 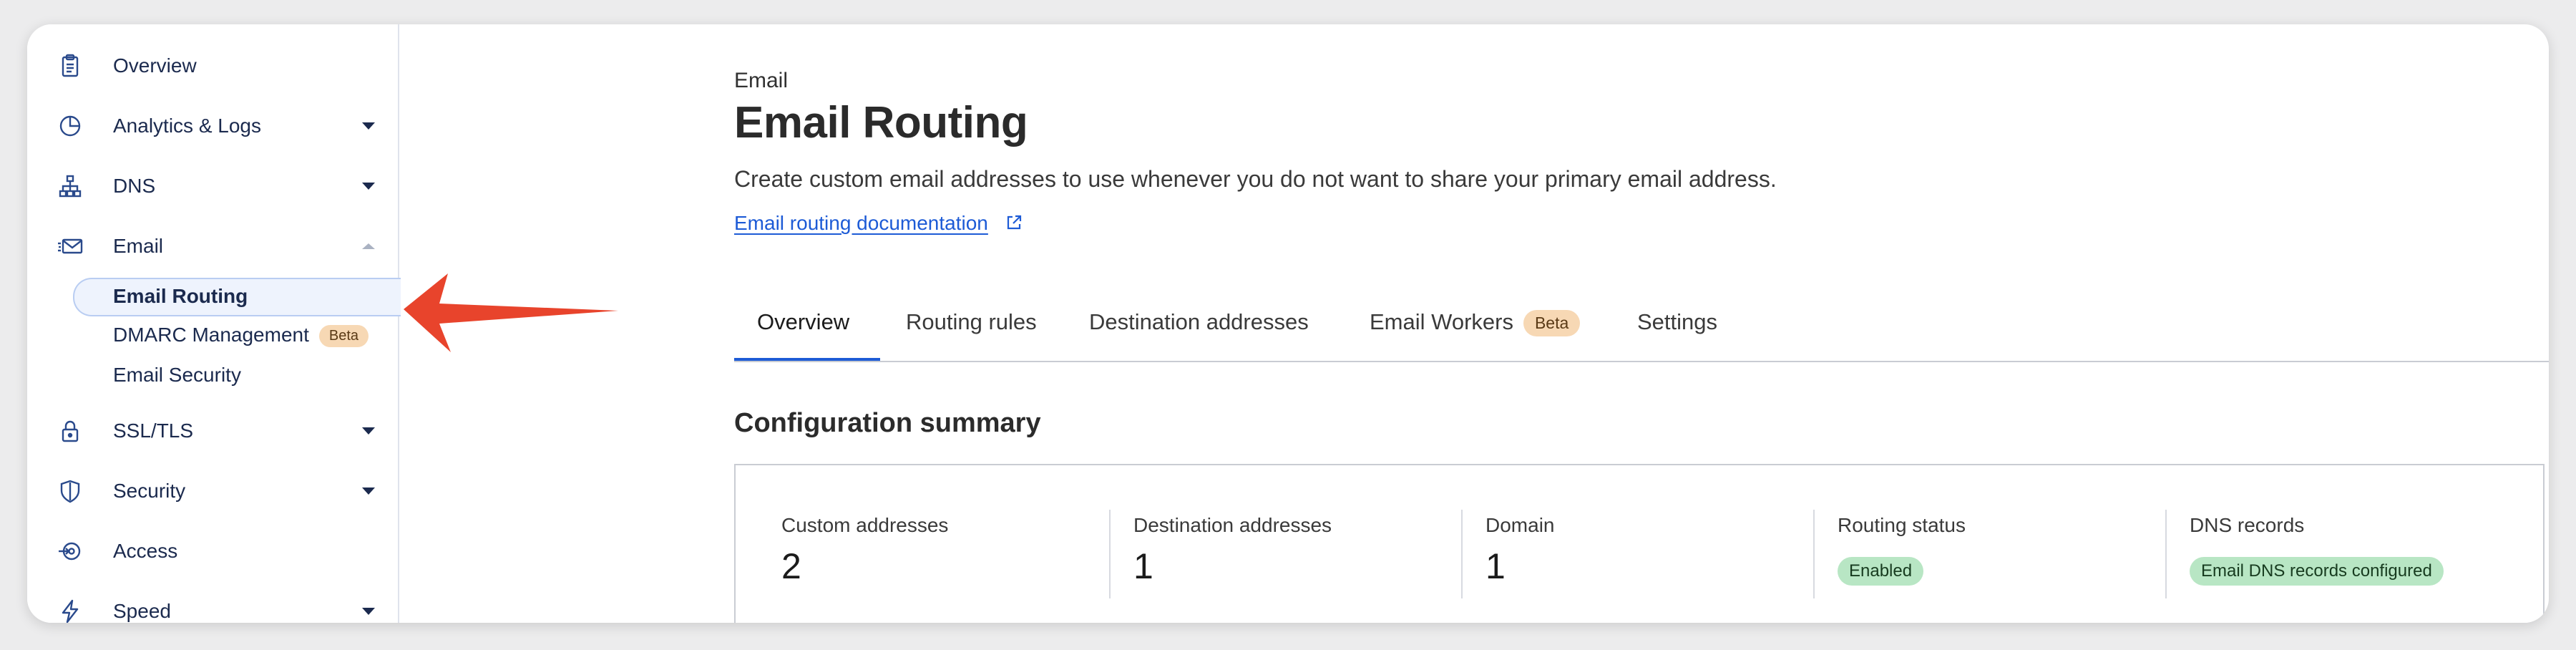 I want to click on sidebar-item-label: DNS, so click(x=134, y=186).